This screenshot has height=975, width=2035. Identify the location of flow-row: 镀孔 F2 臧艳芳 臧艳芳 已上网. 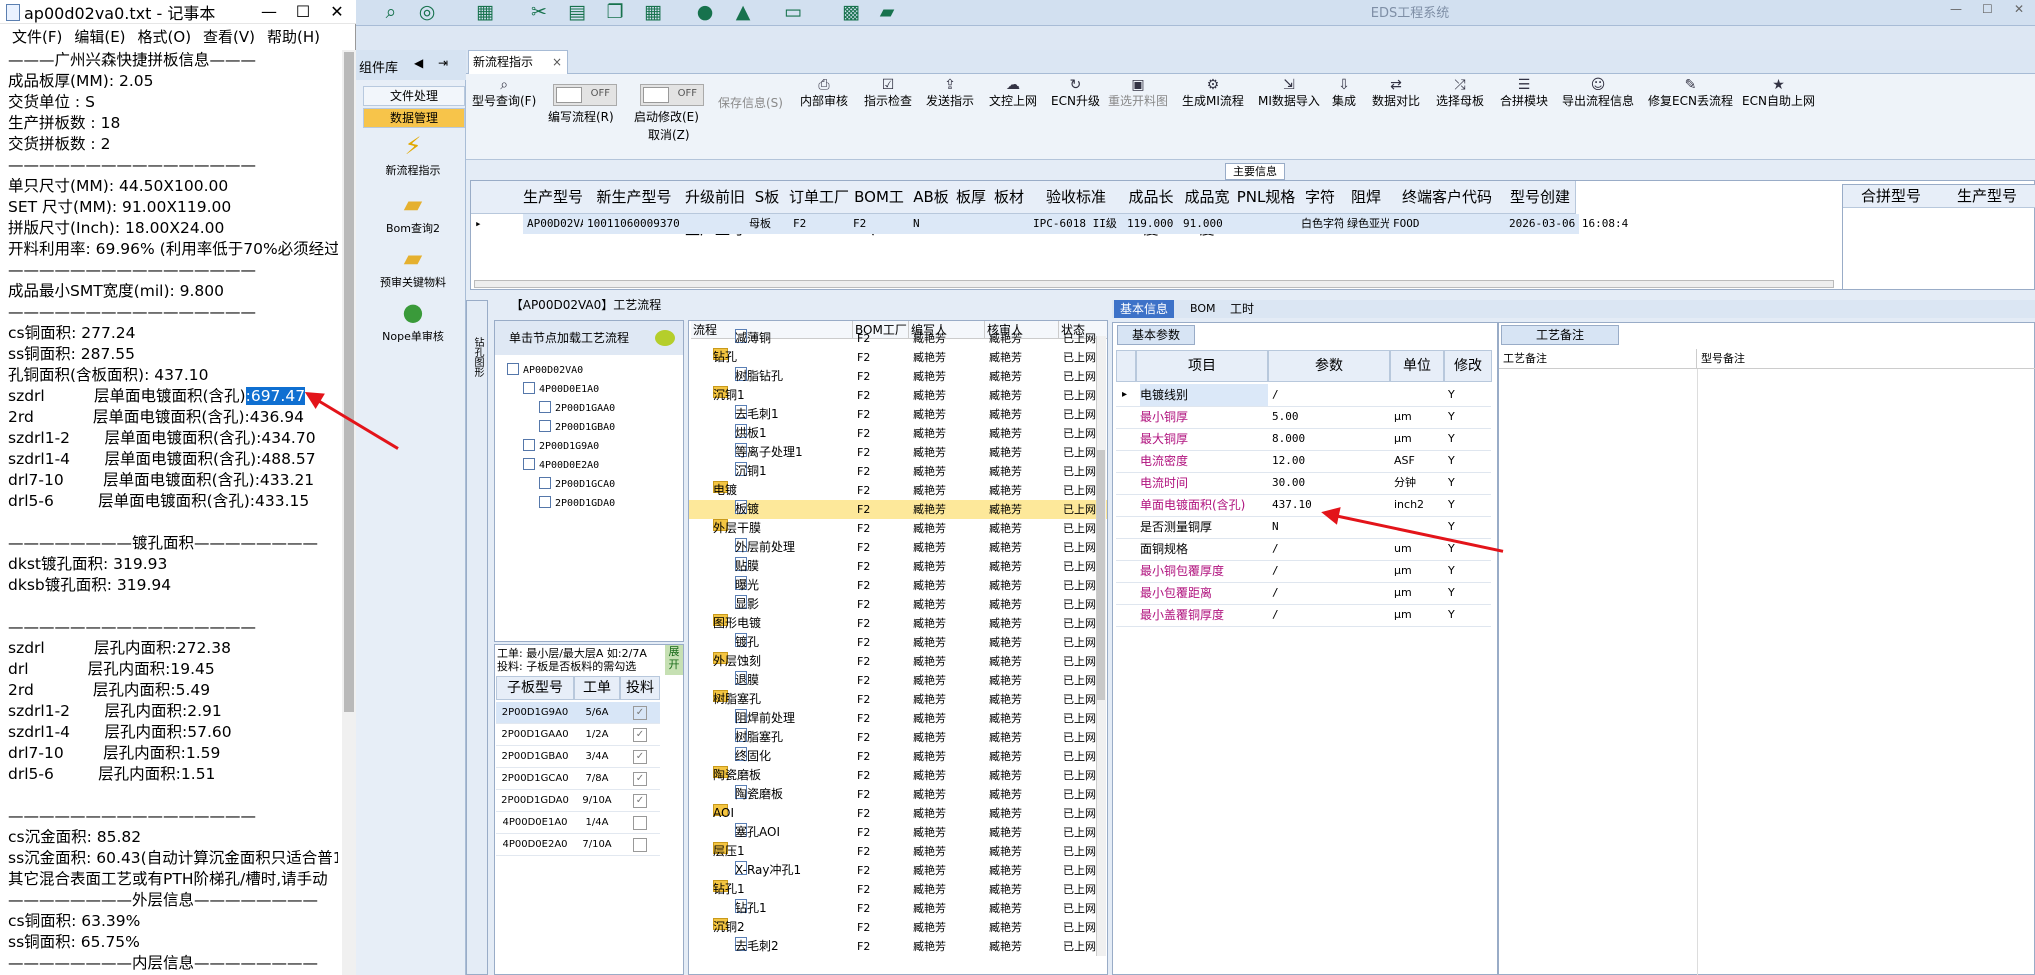
(898, 642).